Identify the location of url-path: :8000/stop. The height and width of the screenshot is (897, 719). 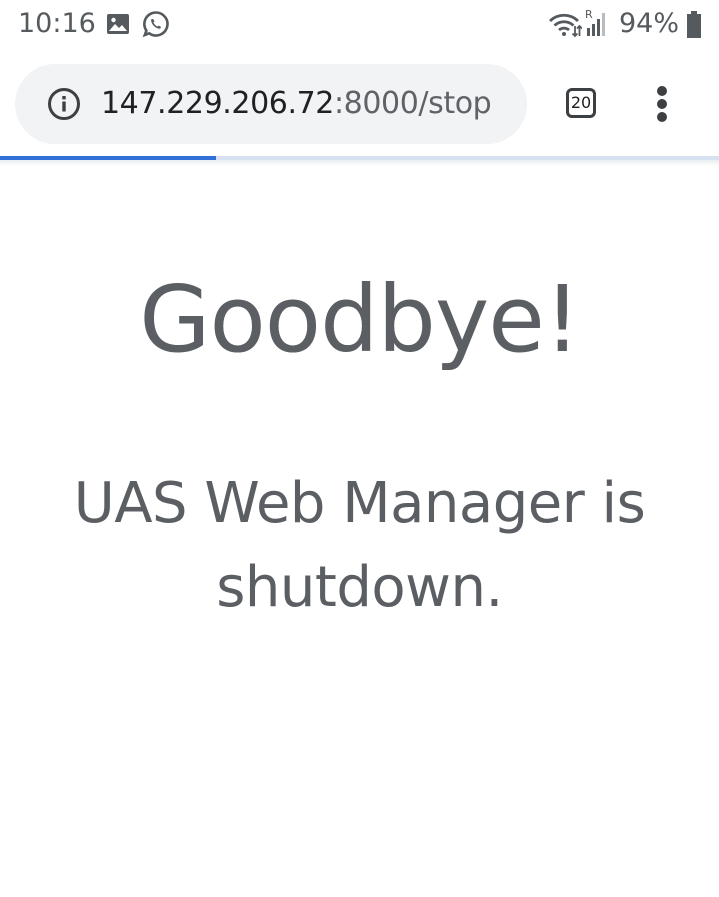
(412, 103).